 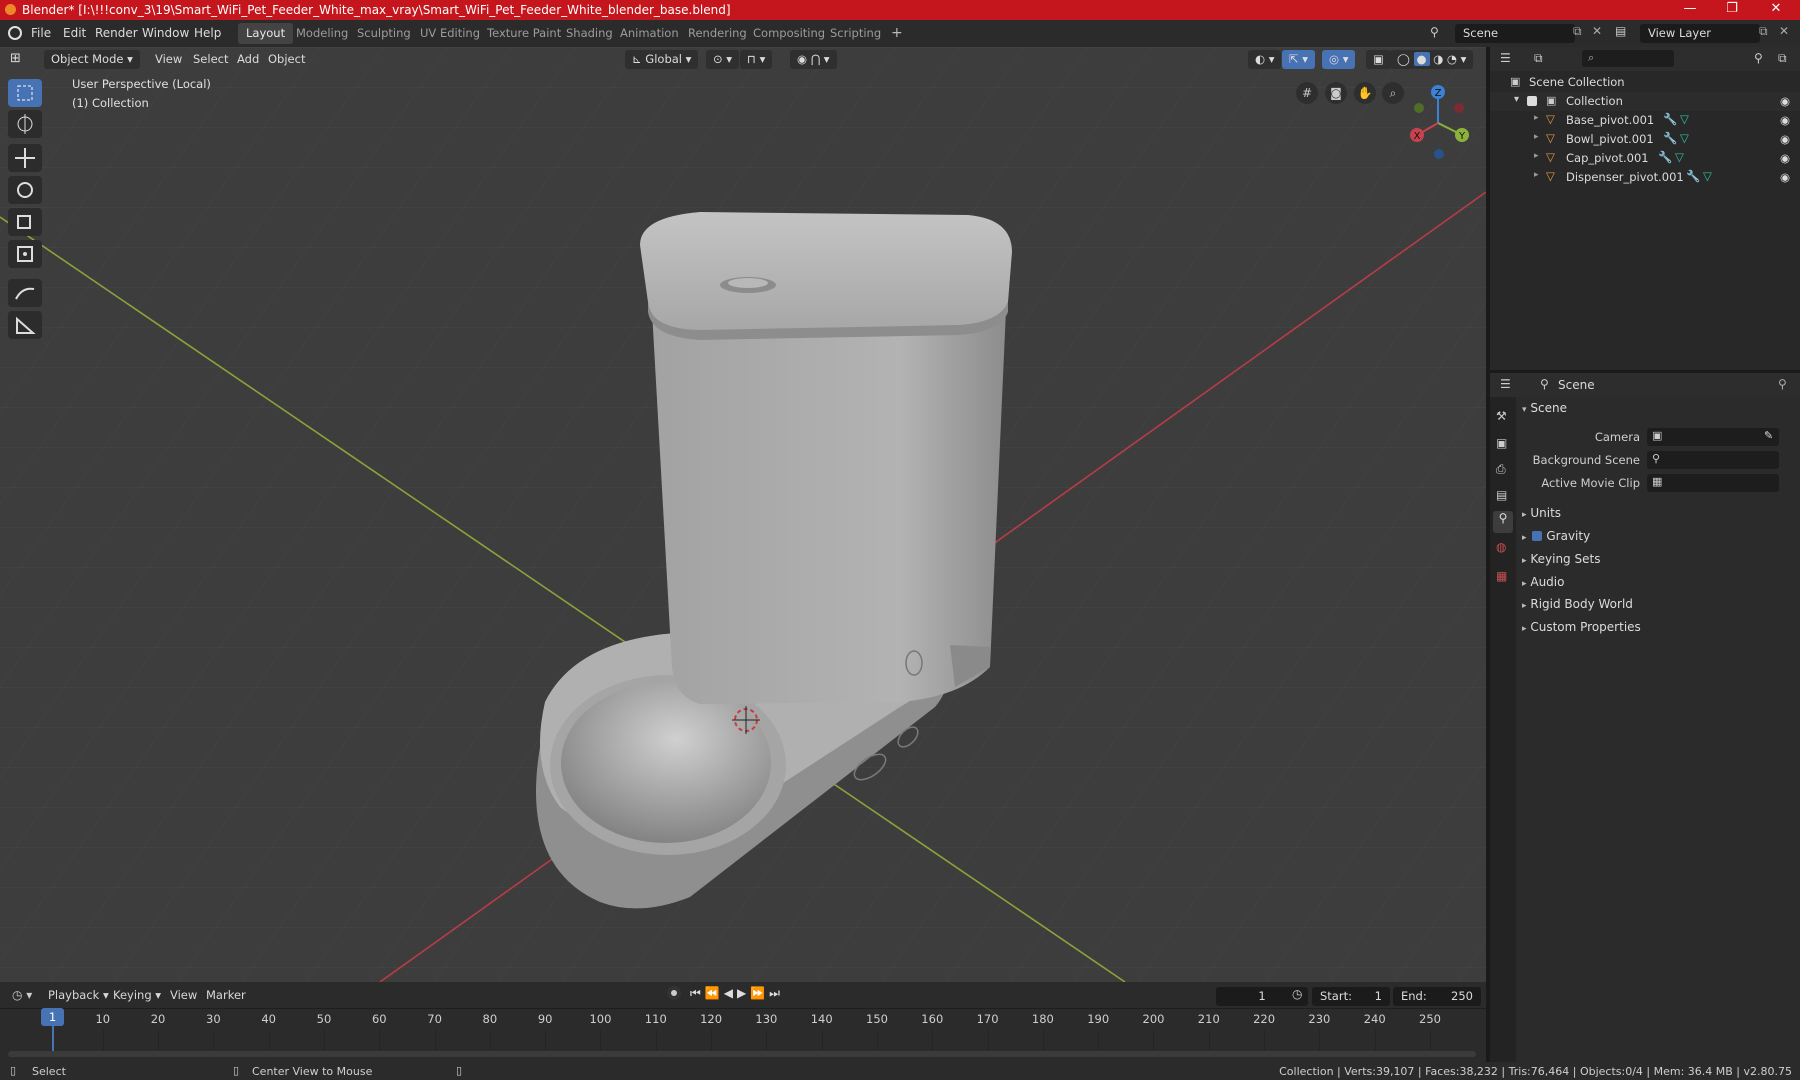 What do you see at coordinates (723, 59) in the screenshot?
I see `pivot-point-dropdown: ⊙ ▾` at bounding box center [723, 59].